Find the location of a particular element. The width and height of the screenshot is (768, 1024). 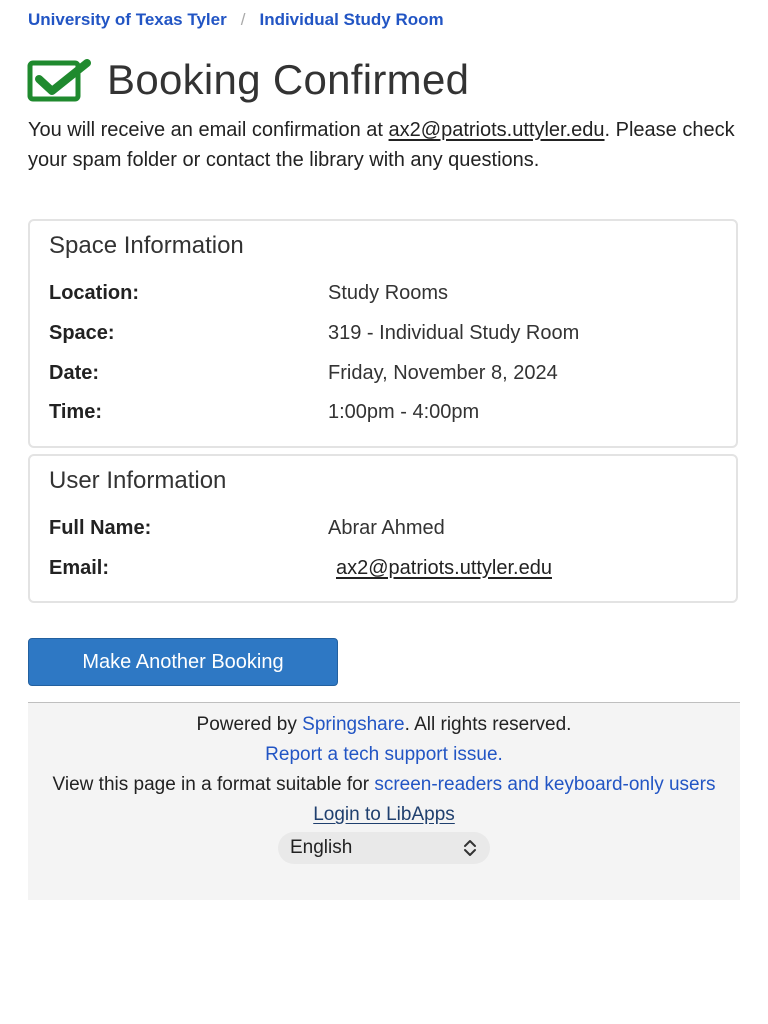

time-row: Time: 1:00pm - 4:00pm is located at coordinates (392, 412).